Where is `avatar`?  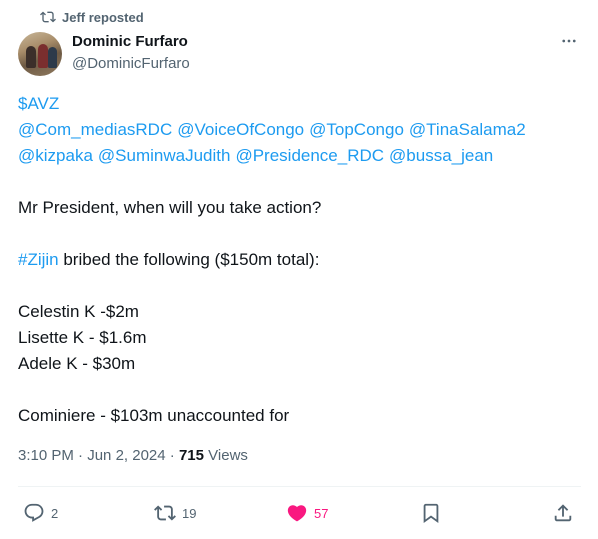
avatar is located at coordinates (40, 54).